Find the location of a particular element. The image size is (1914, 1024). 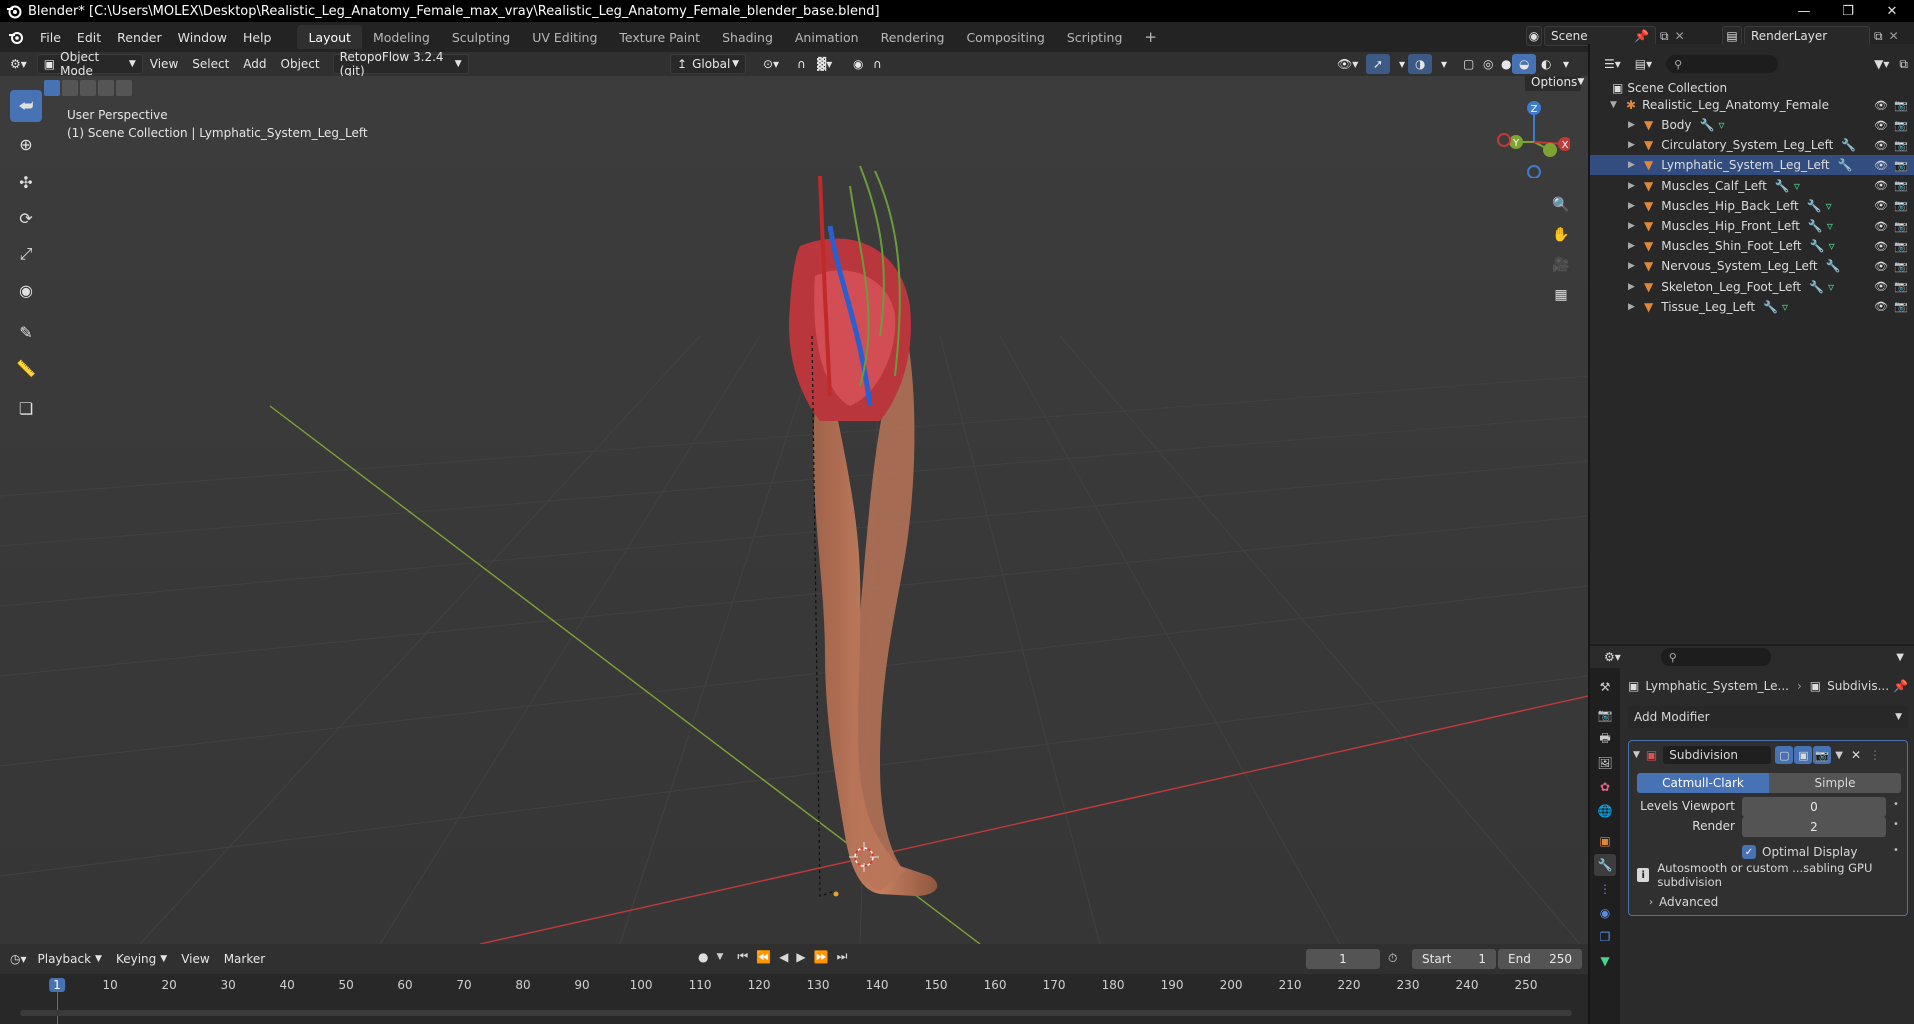

new-renderlayer-icon: ⧉ is located at coordinates (1878, 36).